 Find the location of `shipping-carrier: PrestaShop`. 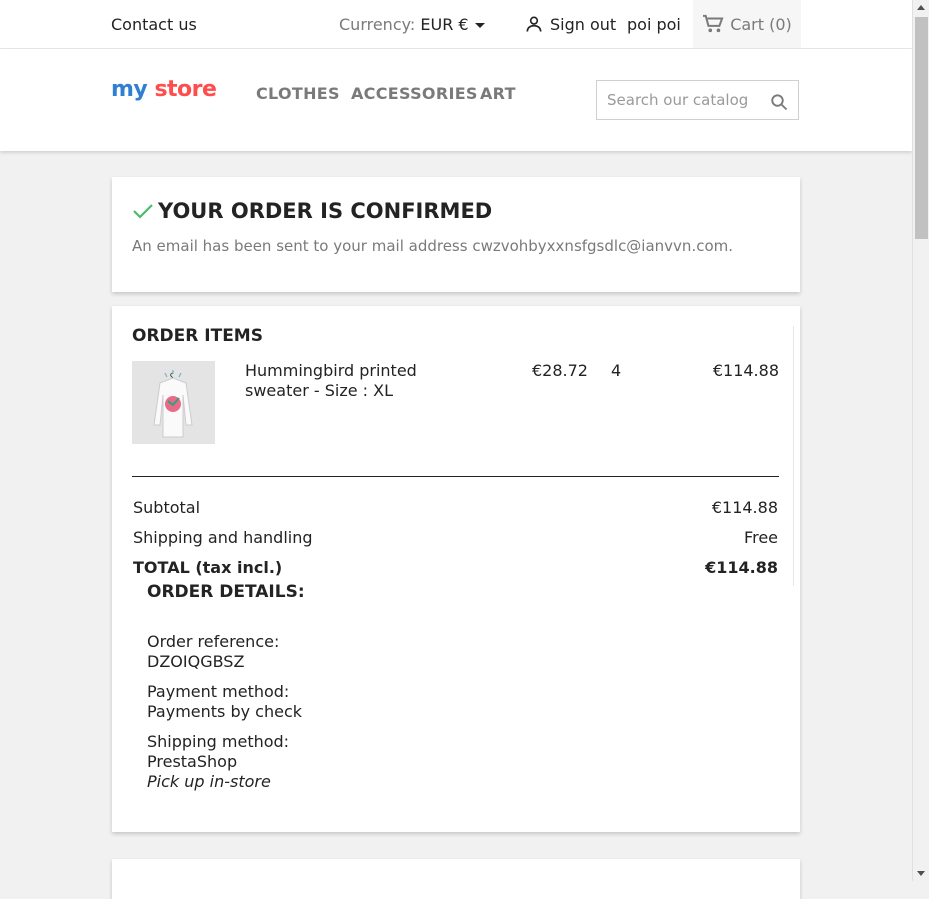

shipping-carrier: PrestaShop is located at coordinates (192, 761).